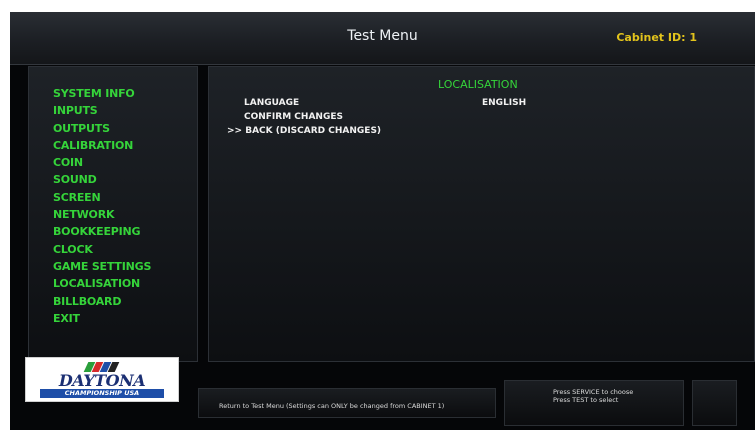 The width and height of the screenshot is (755, 430). Describe the element at coordinates (714, 403) in the screenshot. I see `empty-footer-box` at that location.